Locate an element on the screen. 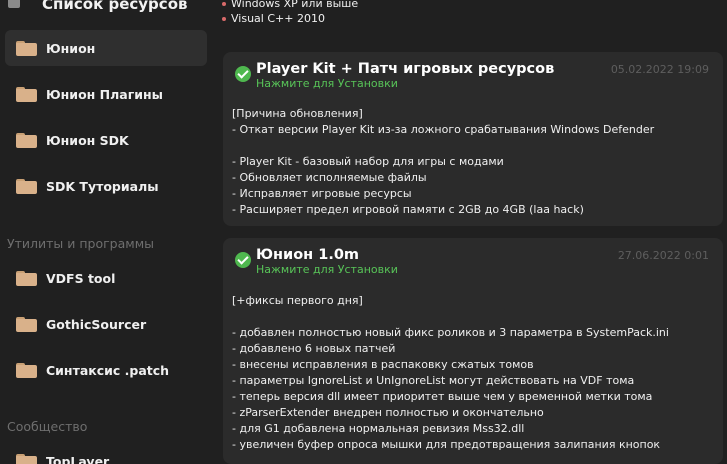 Image resolution: width=727 pixels, height=464 pixels. requirements-list: Windows XP или выше Visual C++ 2010 is located at coordinates (290, 13).